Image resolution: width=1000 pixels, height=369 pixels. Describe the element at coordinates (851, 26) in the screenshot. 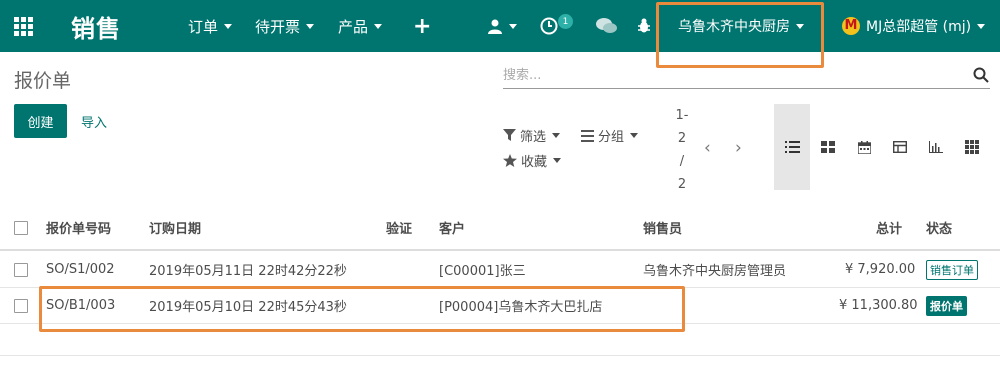

I see `company-logo-icon: M` at that location.